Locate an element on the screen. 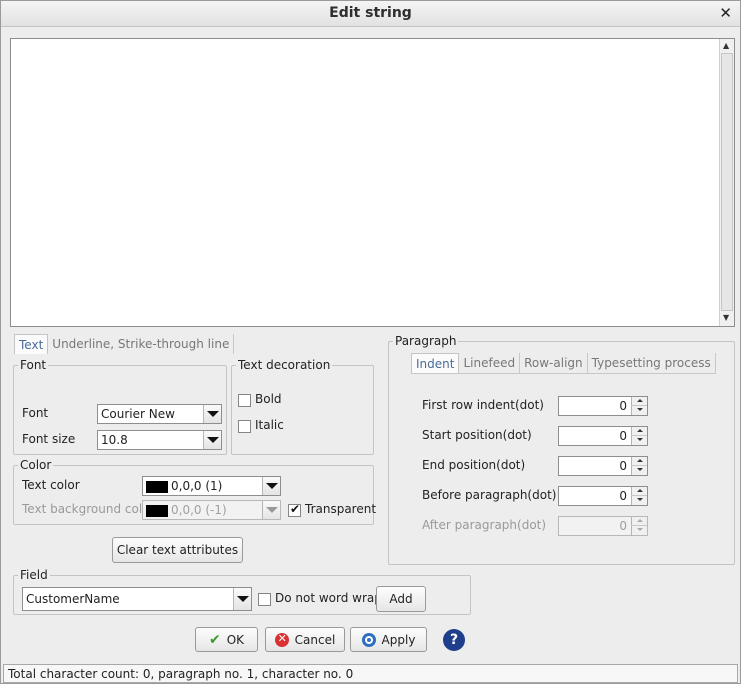  field-select-value: CustomerName is located at coordinates (73, 599).